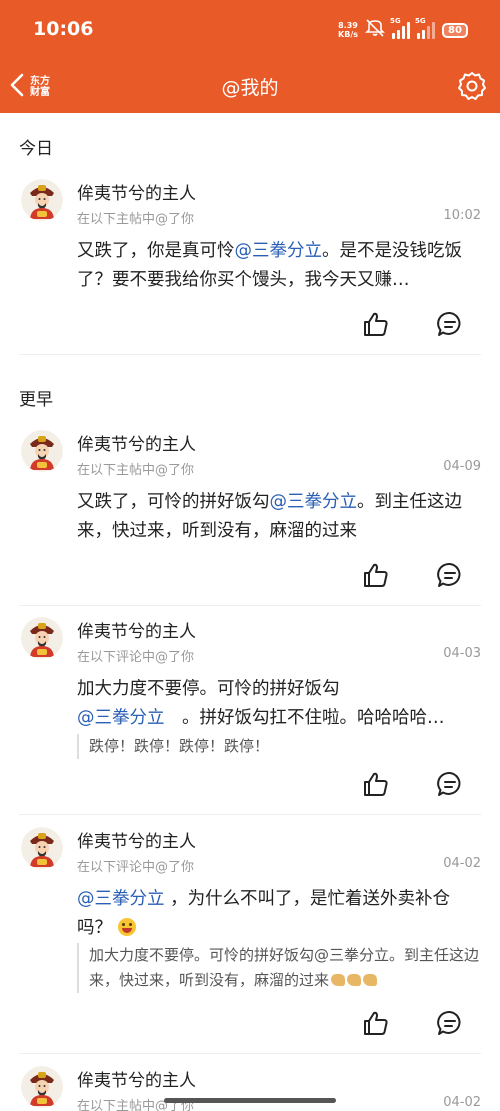 The image size is (500, 1111). I want to click on post-content: @三拳分立 ，为什么不叫了，是忙着送外卖补仓吗？, so click(280, 914).